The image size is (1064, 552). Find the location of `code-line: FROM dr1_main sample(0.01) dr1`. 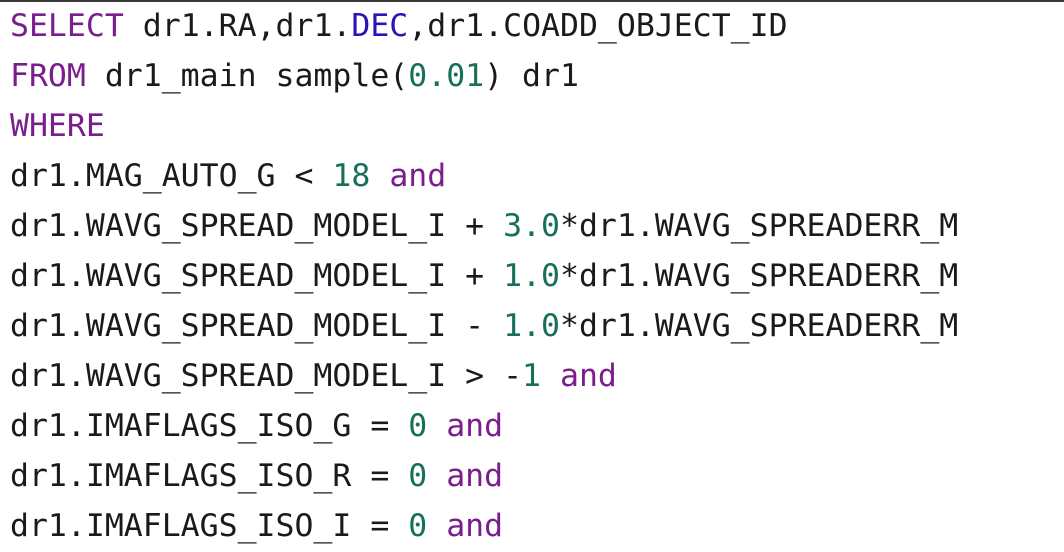

code-line: FROM dr1_main sample(0.01) dr1 is located at coordinates (484, 76).